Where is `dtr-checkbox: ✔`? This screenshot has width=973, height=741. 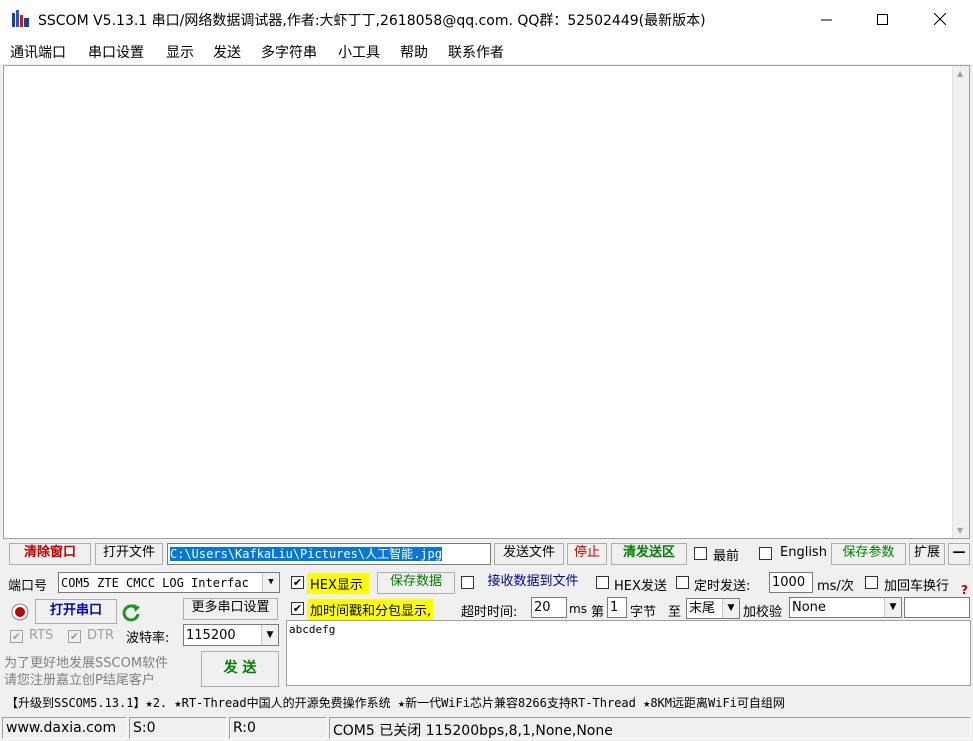 dtr-checkbox: ✔ is located at coordinates (74, 636).